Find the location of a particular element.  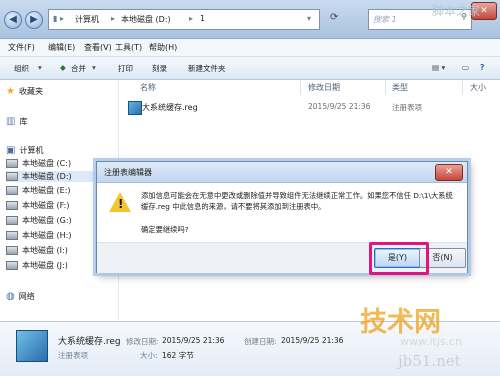

close-icon: ✕ is located at coordinates (449, 172).